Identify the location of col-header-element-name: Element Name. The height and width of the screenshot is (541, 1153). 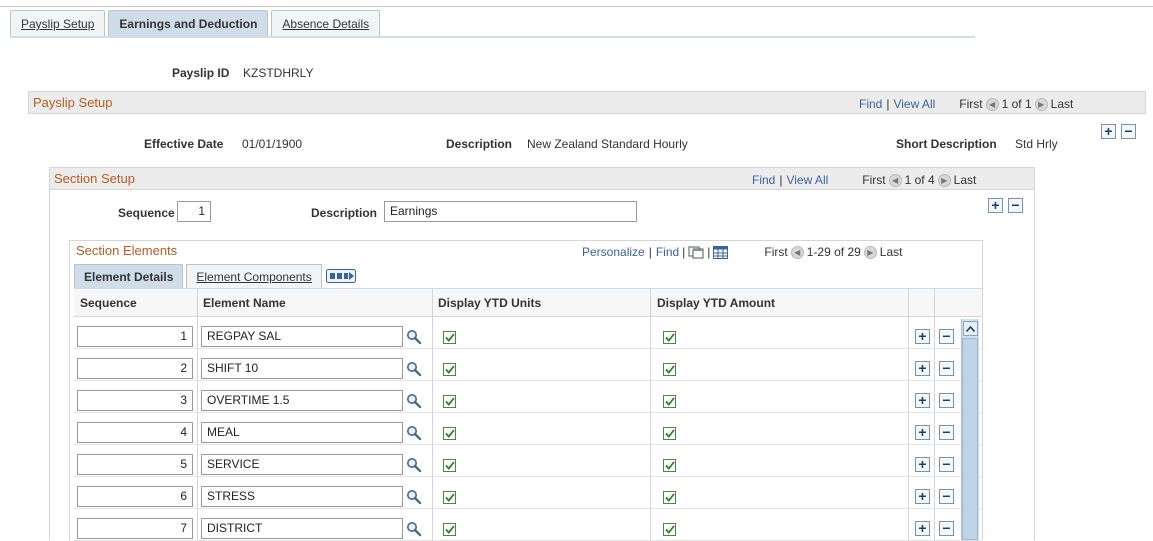
(244, 303).